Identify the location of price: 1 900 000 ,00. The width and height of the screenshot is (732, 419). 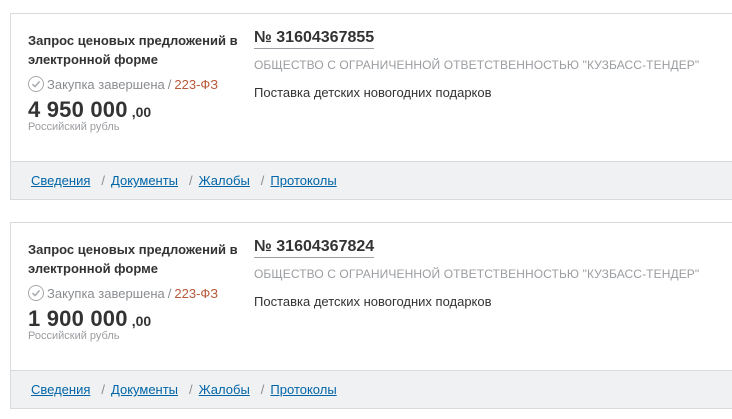
(140, 319).